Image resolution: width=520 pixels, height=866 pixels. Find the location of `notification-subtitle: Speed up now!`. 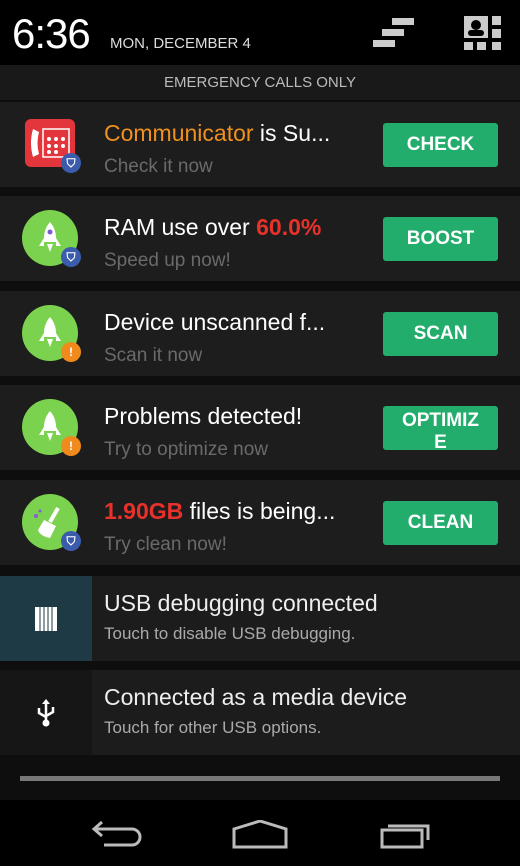

notification-subtitle: Speed up now! is located at coordinates (167, 260).